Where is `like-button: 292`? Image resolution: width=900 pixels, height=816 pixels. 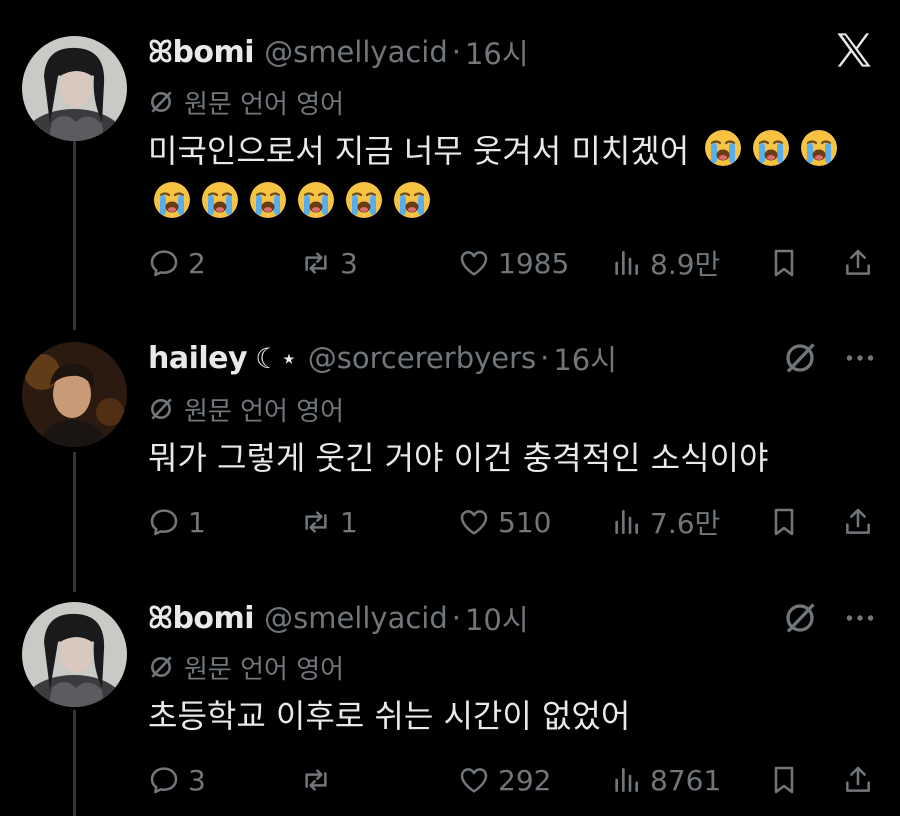 like-button: 292 is located at coordinates (504, 780).